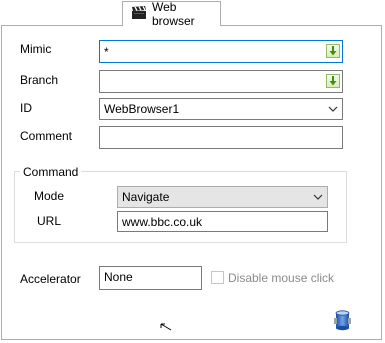 This screenshot has height=343, width=385. I want to click on comment-label: Comment, so click(46, 136).